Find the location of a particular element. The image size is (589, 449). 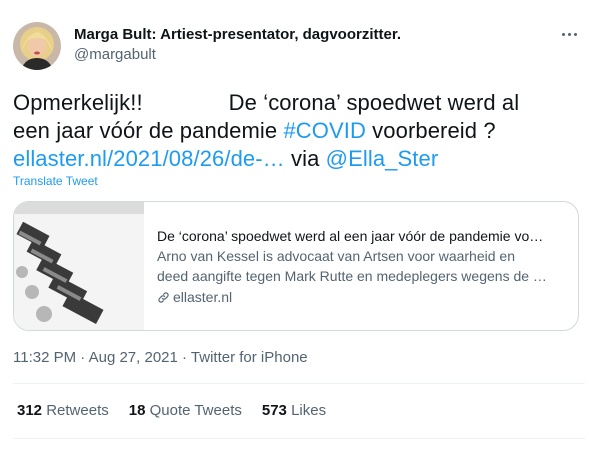

hashtag-link: #COVID is located at coordinates (324, 130).